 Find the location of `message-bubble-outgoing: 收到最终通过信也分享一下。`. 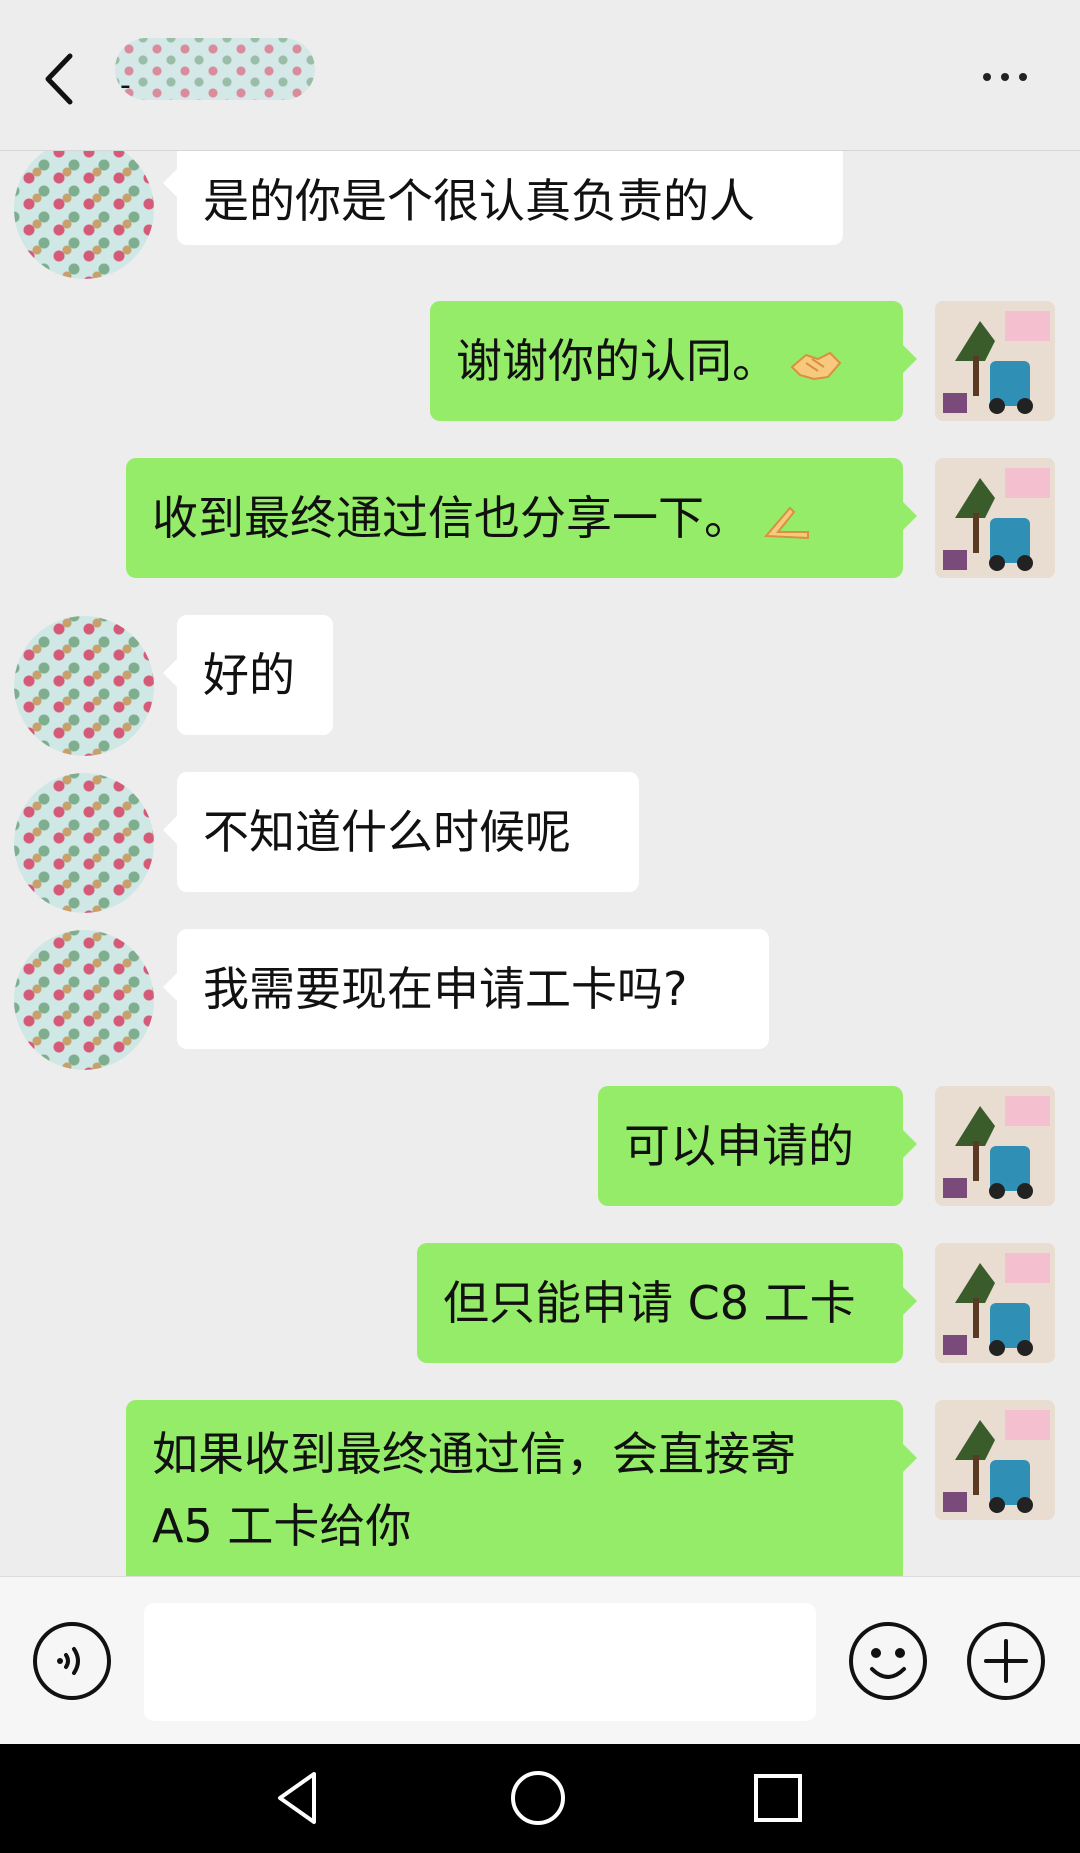

message-bubble-outgoing: 收到最终通过信也分享一下。 is located at coordinates (521, 518).